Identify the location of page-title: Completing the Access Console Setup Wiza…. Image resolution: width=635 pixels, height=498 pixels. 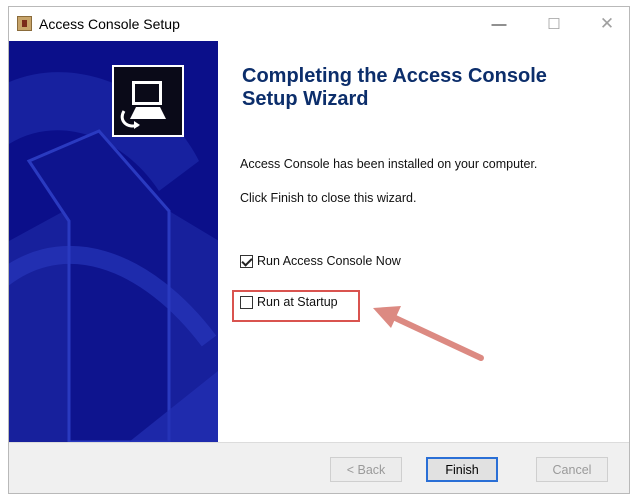
(422, 88).